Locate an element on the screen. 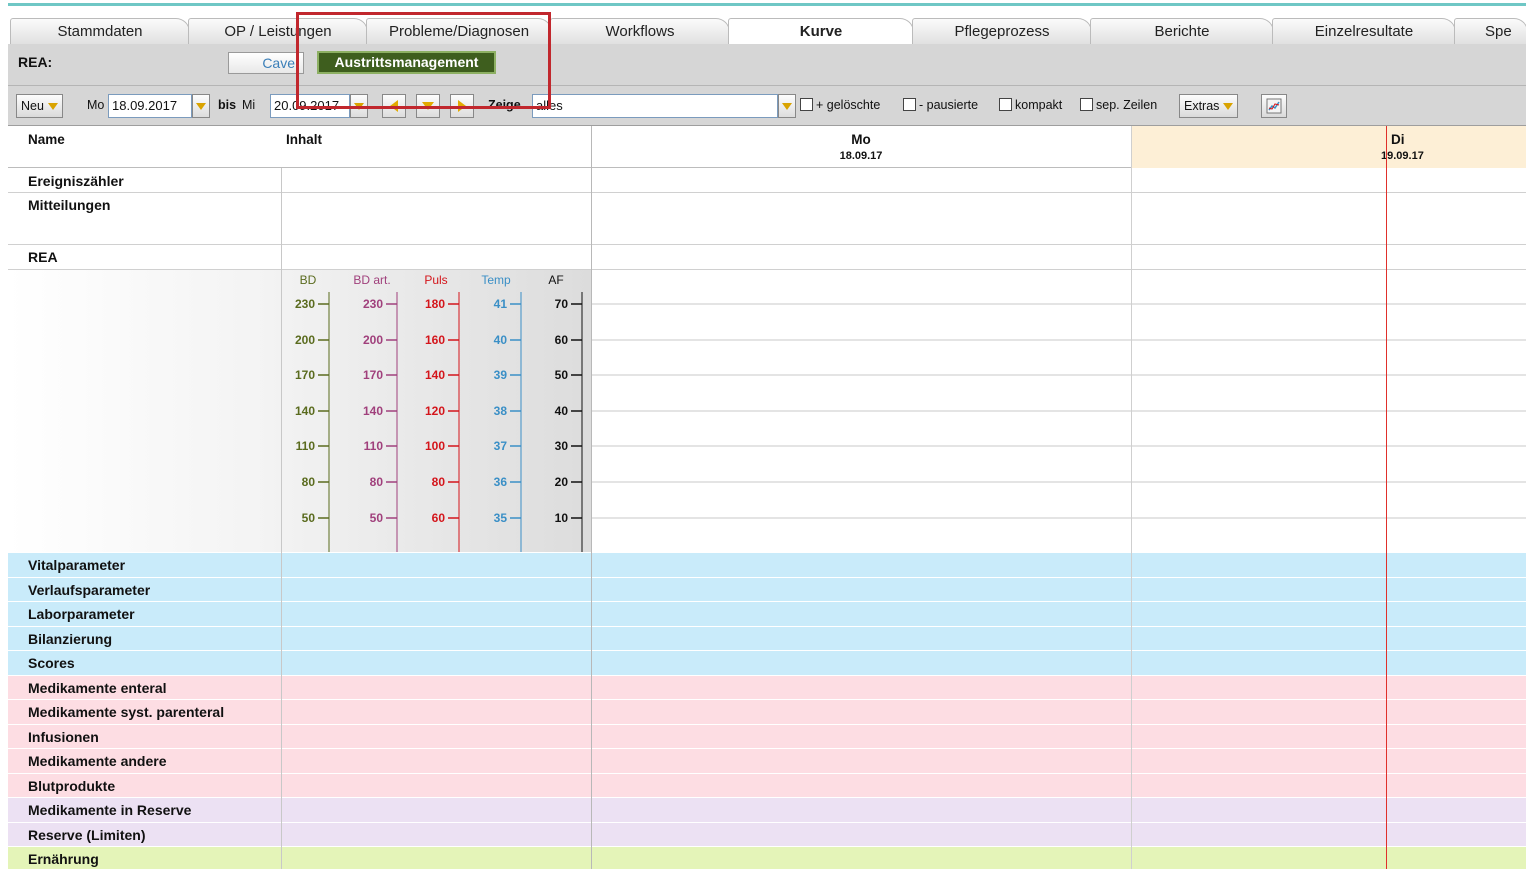  scale-tick-label: 80 is located at coordinates (377, 482).